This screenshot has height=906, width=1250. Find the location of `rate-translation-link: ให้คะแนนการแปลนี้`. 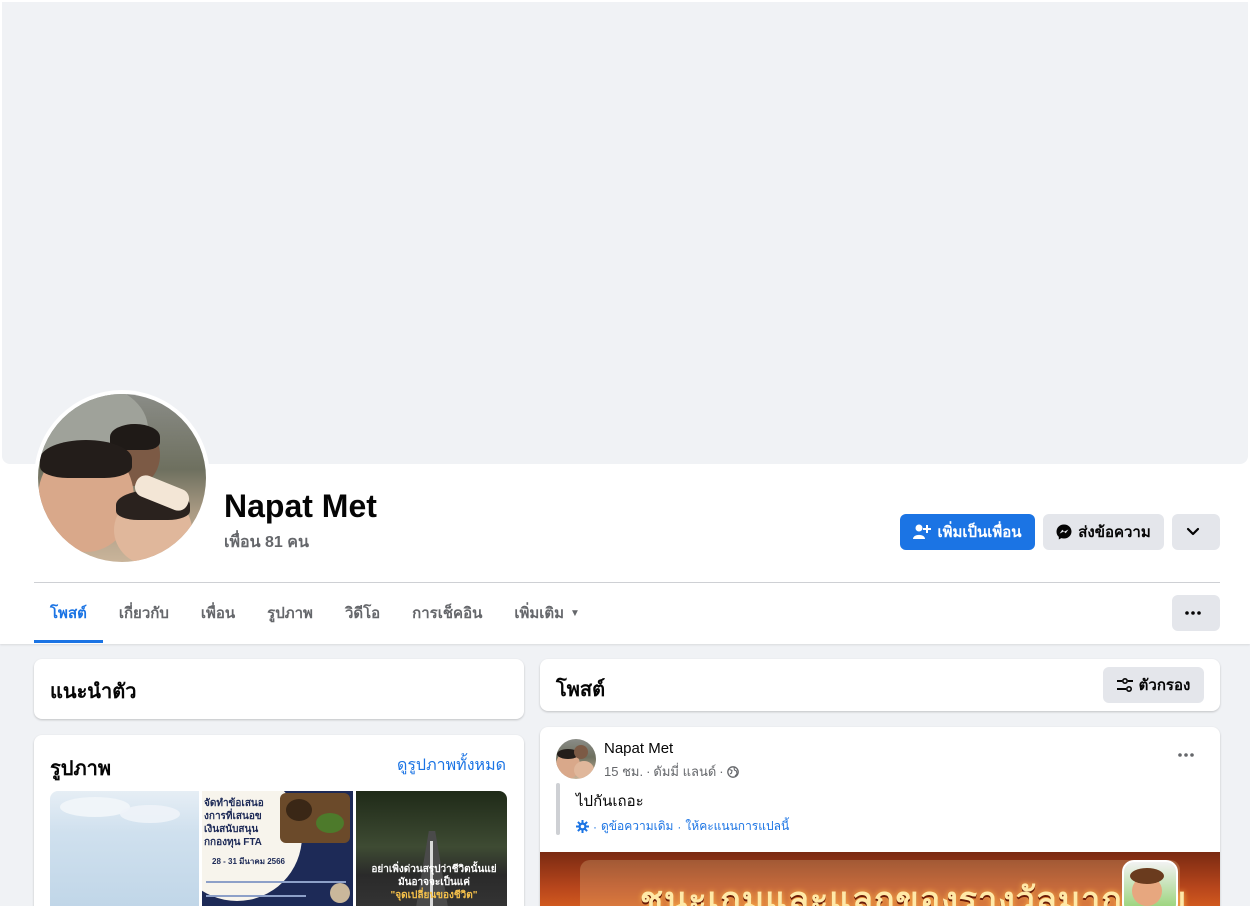

rate-translation-link: ให้คะแนนการแปลนี้ is located at coordinates (737, 826).